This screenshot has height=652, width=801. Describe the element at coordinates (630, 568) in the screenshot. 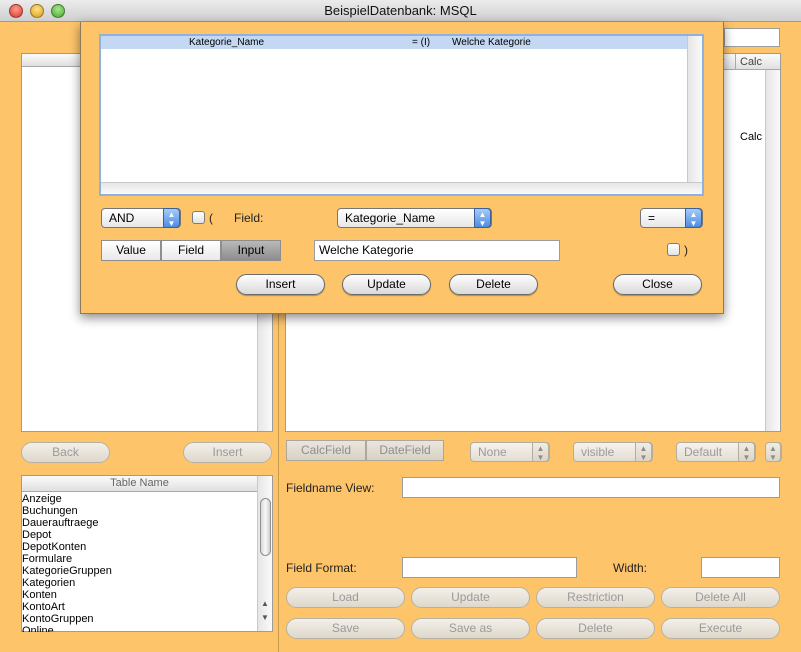

I see `width-label: Width:` at that location.